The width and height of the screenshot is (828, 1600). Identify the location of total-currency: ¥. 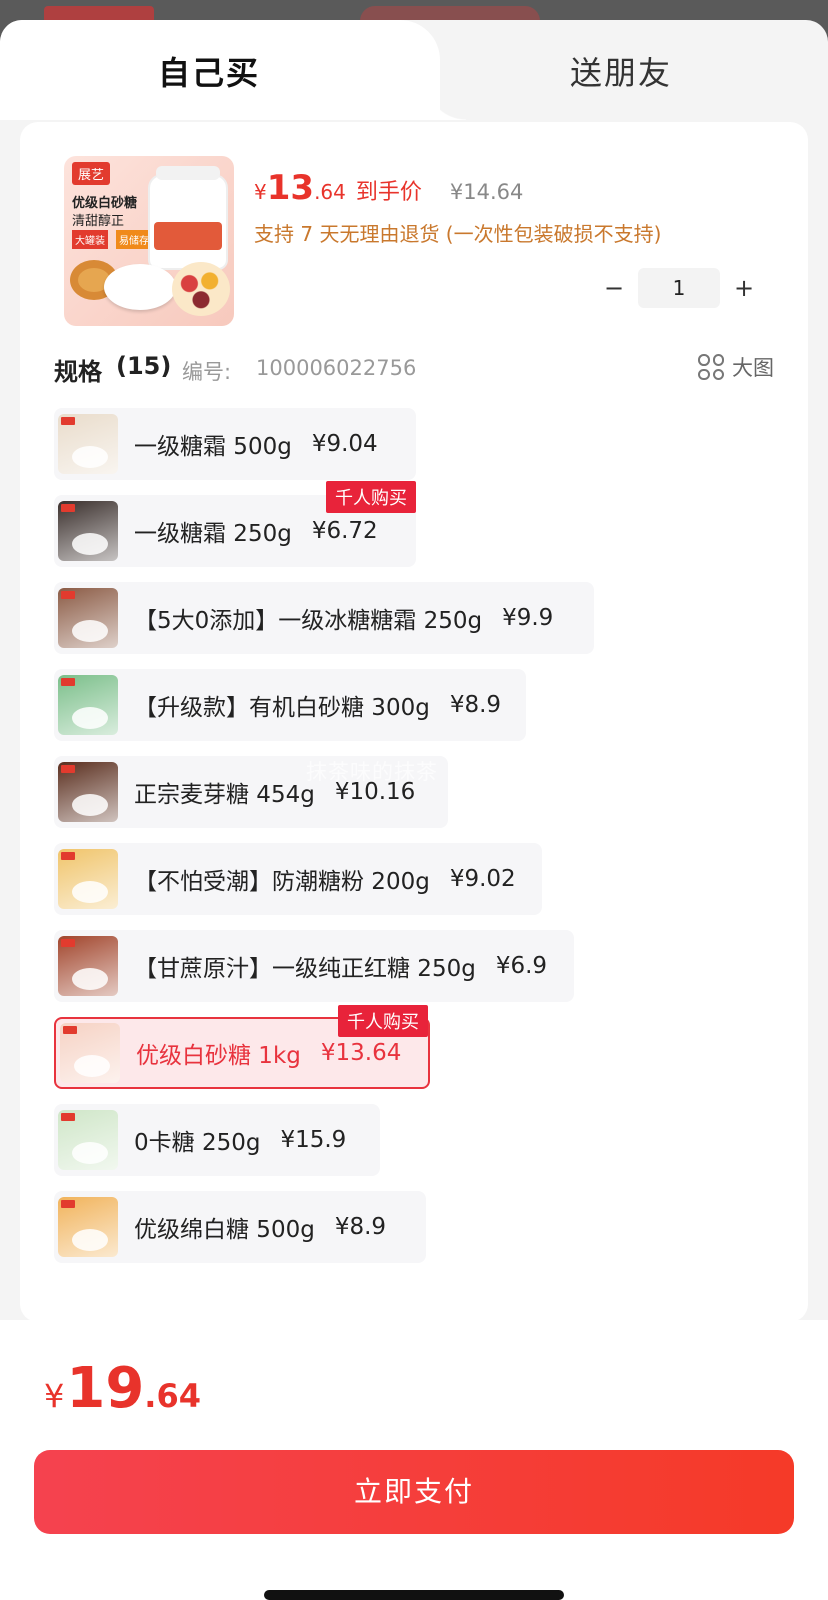
(54, 1396).